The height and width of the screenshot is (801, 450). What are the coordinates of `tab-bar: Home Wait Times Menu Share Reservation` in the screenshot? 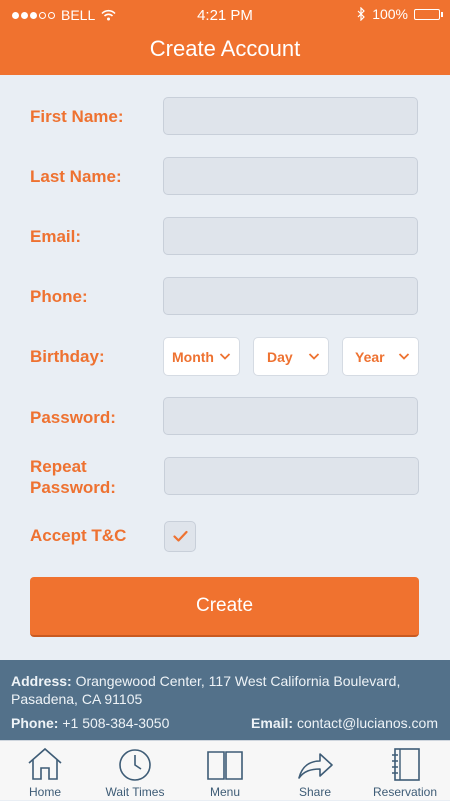 It's located at (225, 770).